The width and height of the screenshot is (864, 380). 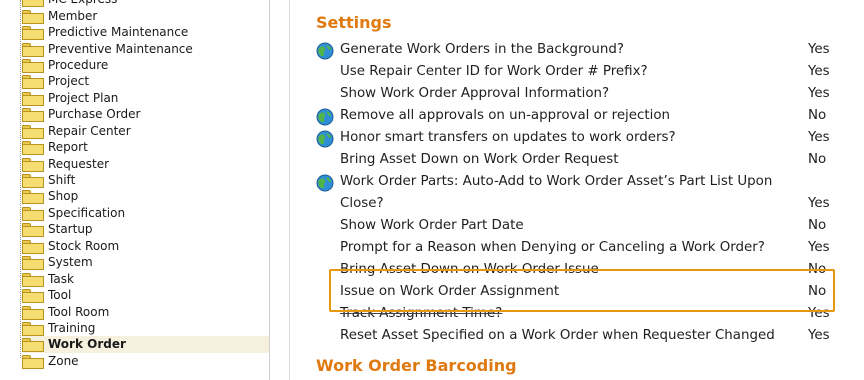 I want to click on tree-item: MC Express, so click(x=145, y=4).